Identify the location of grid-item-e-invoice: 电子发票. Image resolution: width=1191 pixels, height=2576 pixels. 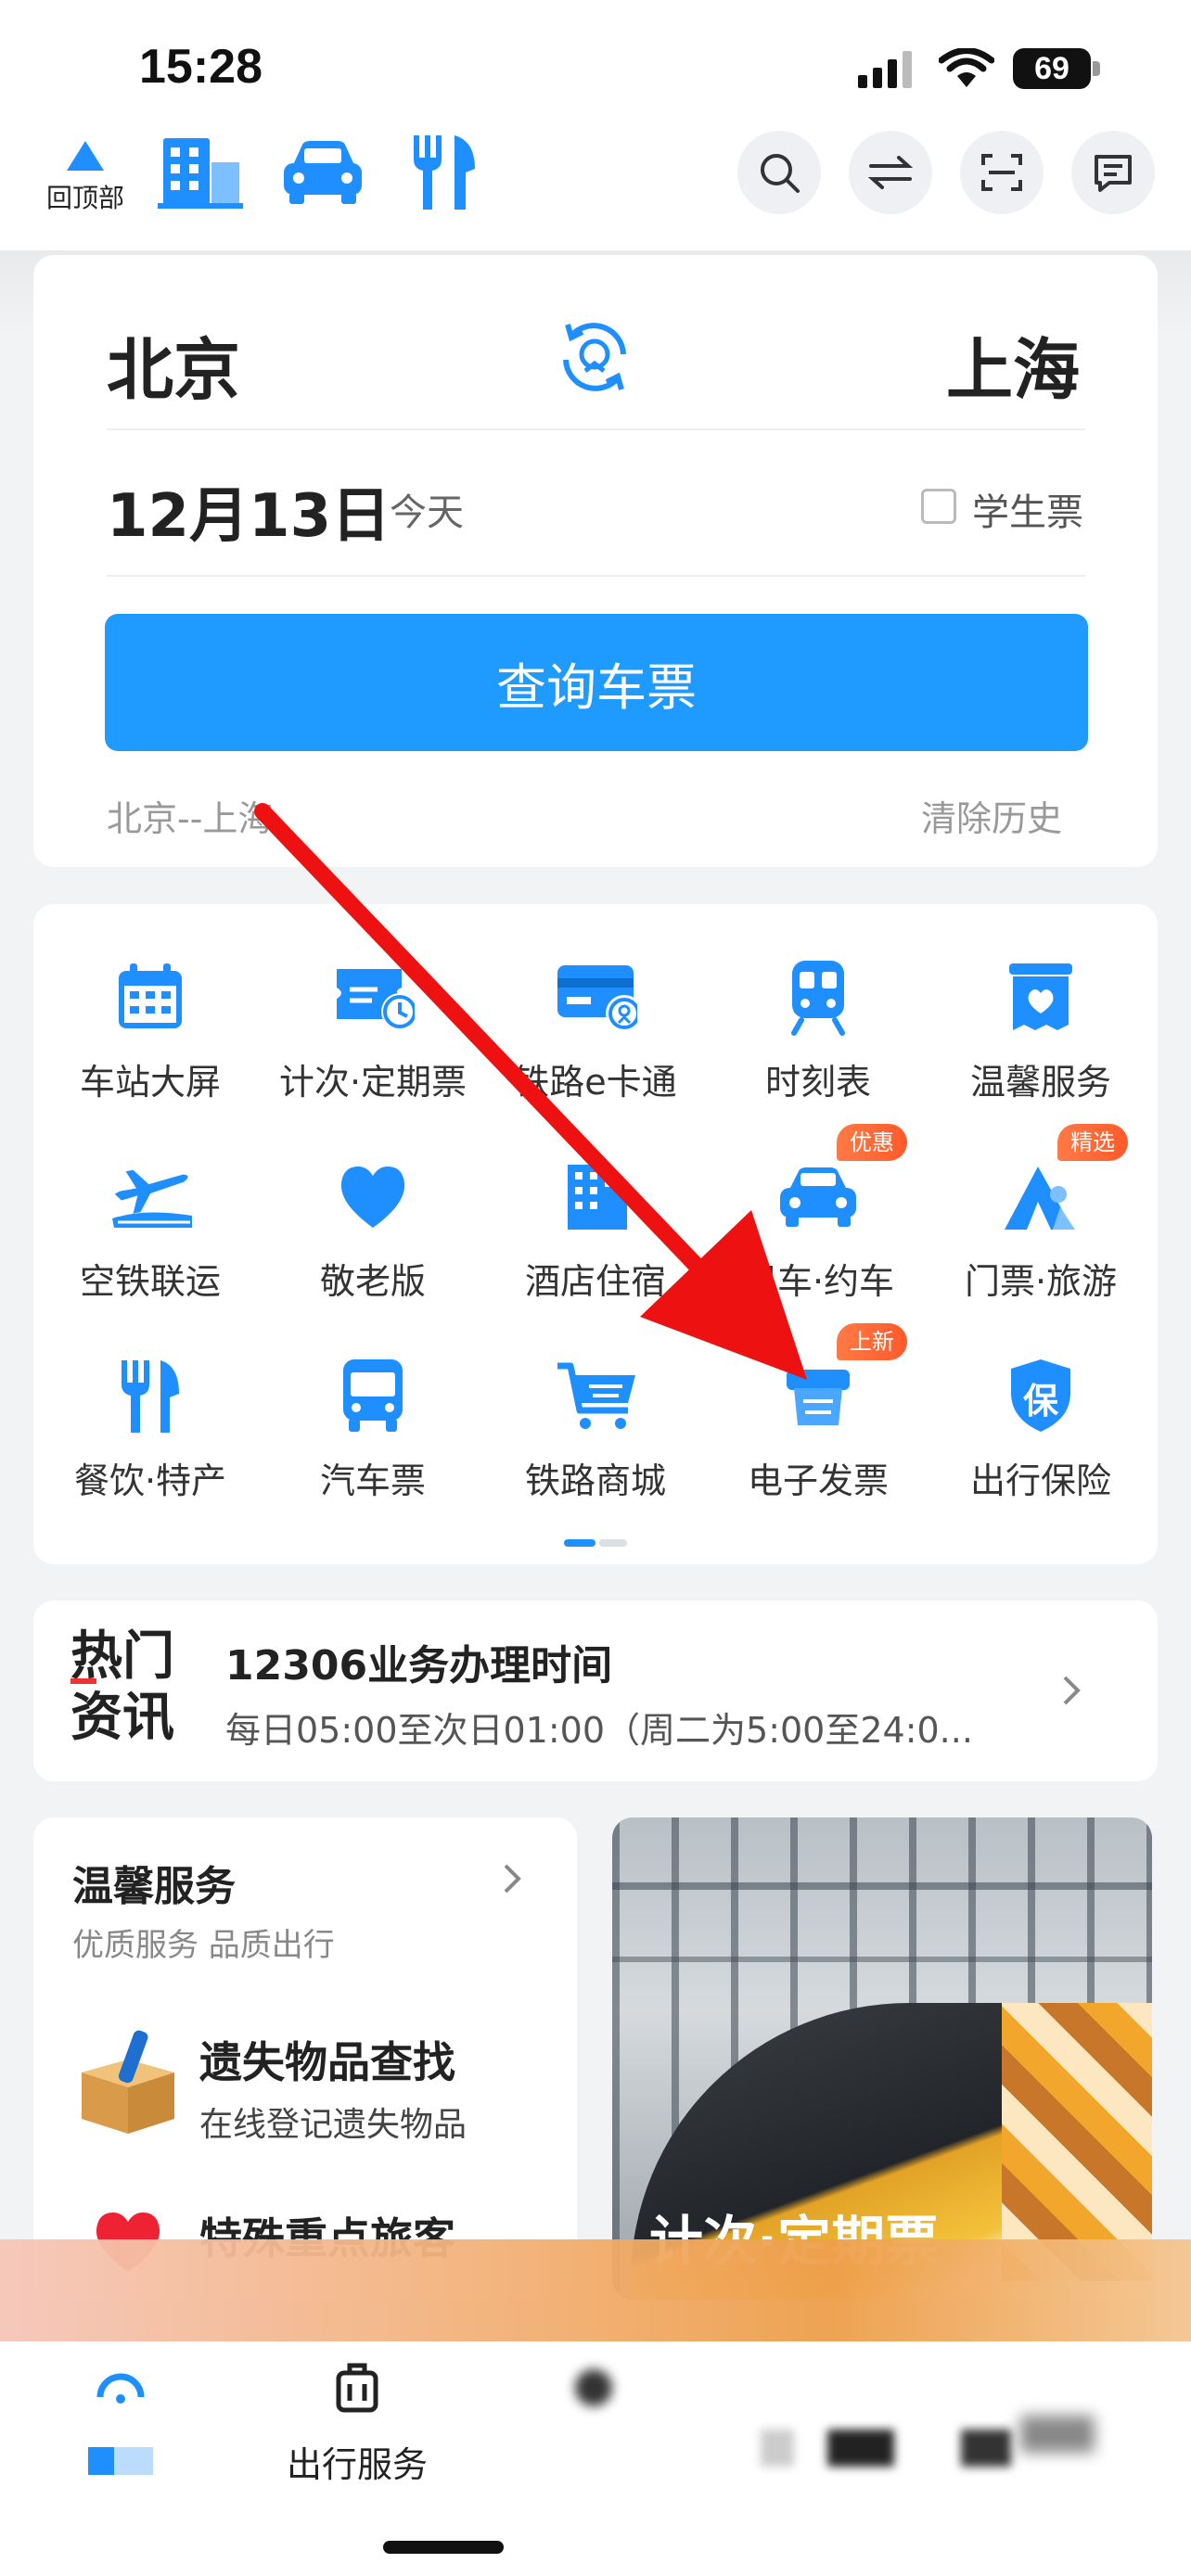
(818, 1438).